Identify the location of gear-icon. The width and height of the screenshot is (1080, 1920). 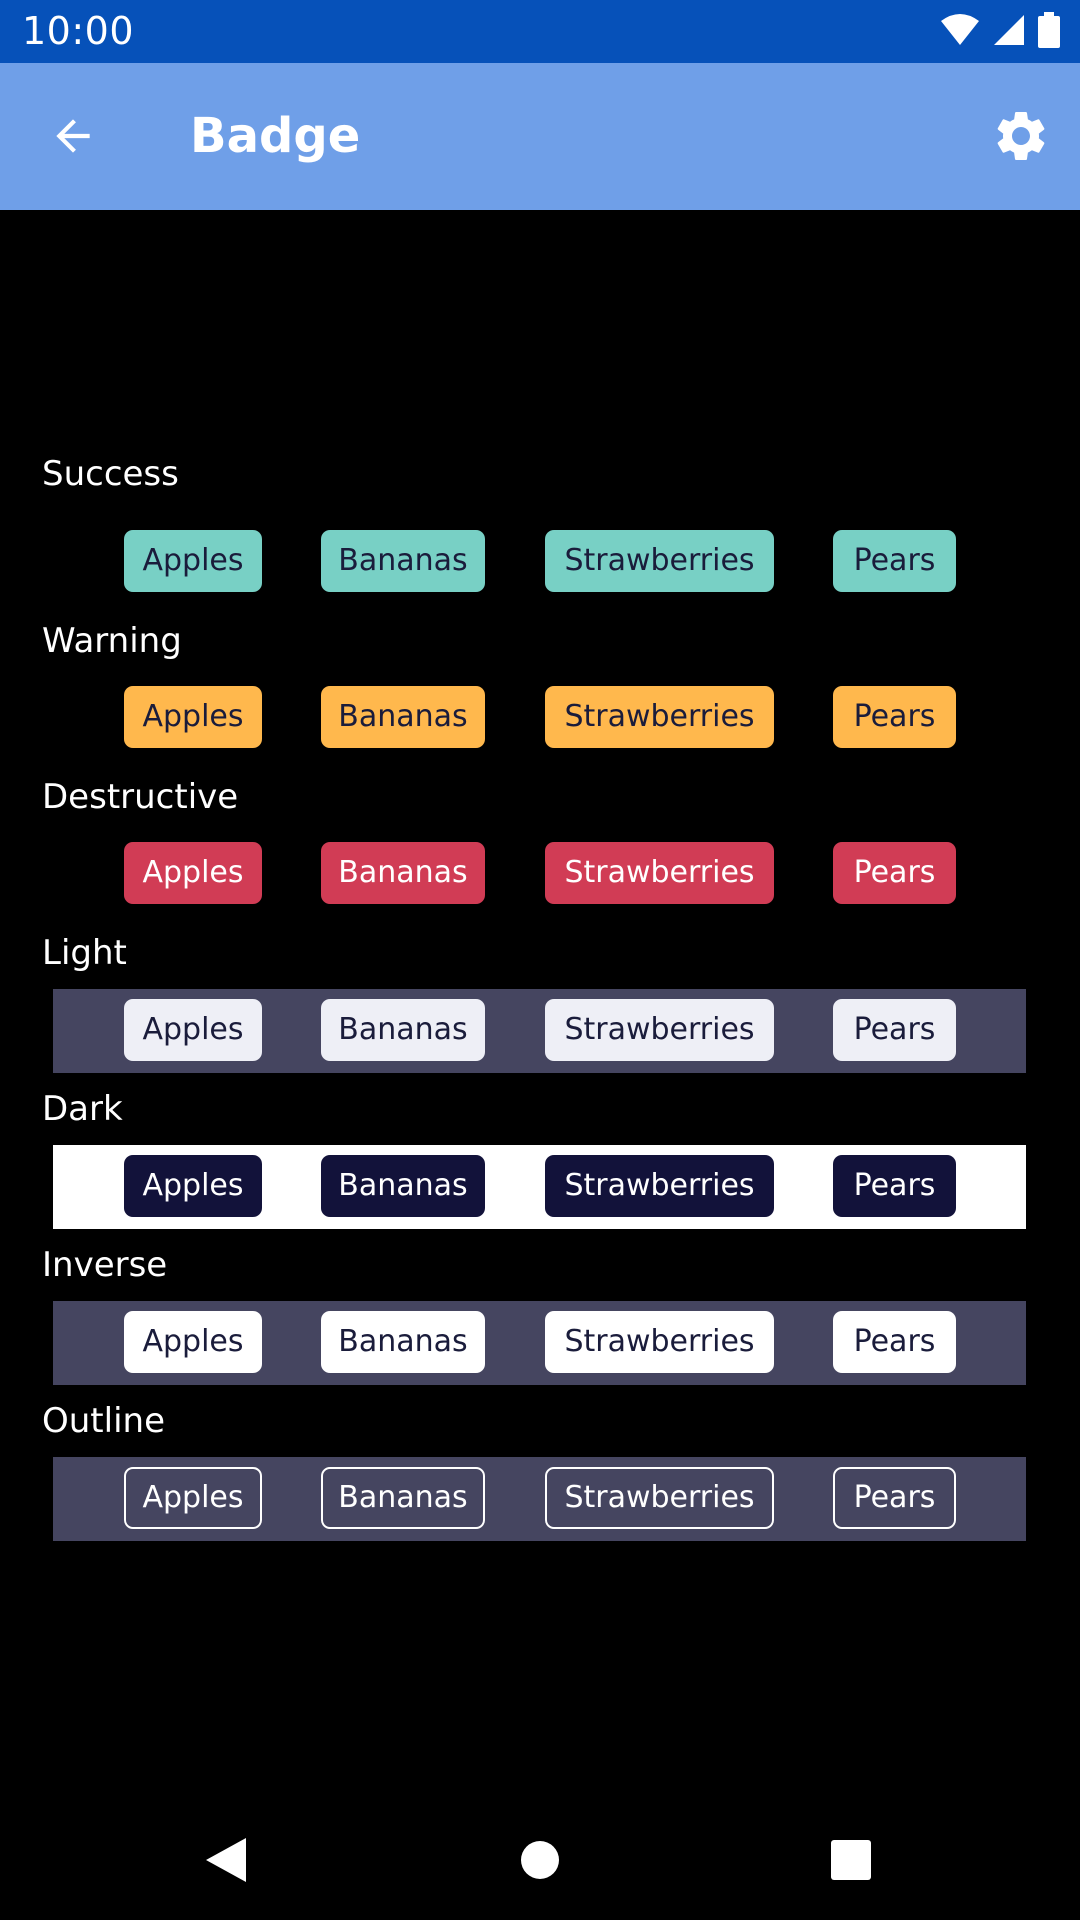
(1021, 135).